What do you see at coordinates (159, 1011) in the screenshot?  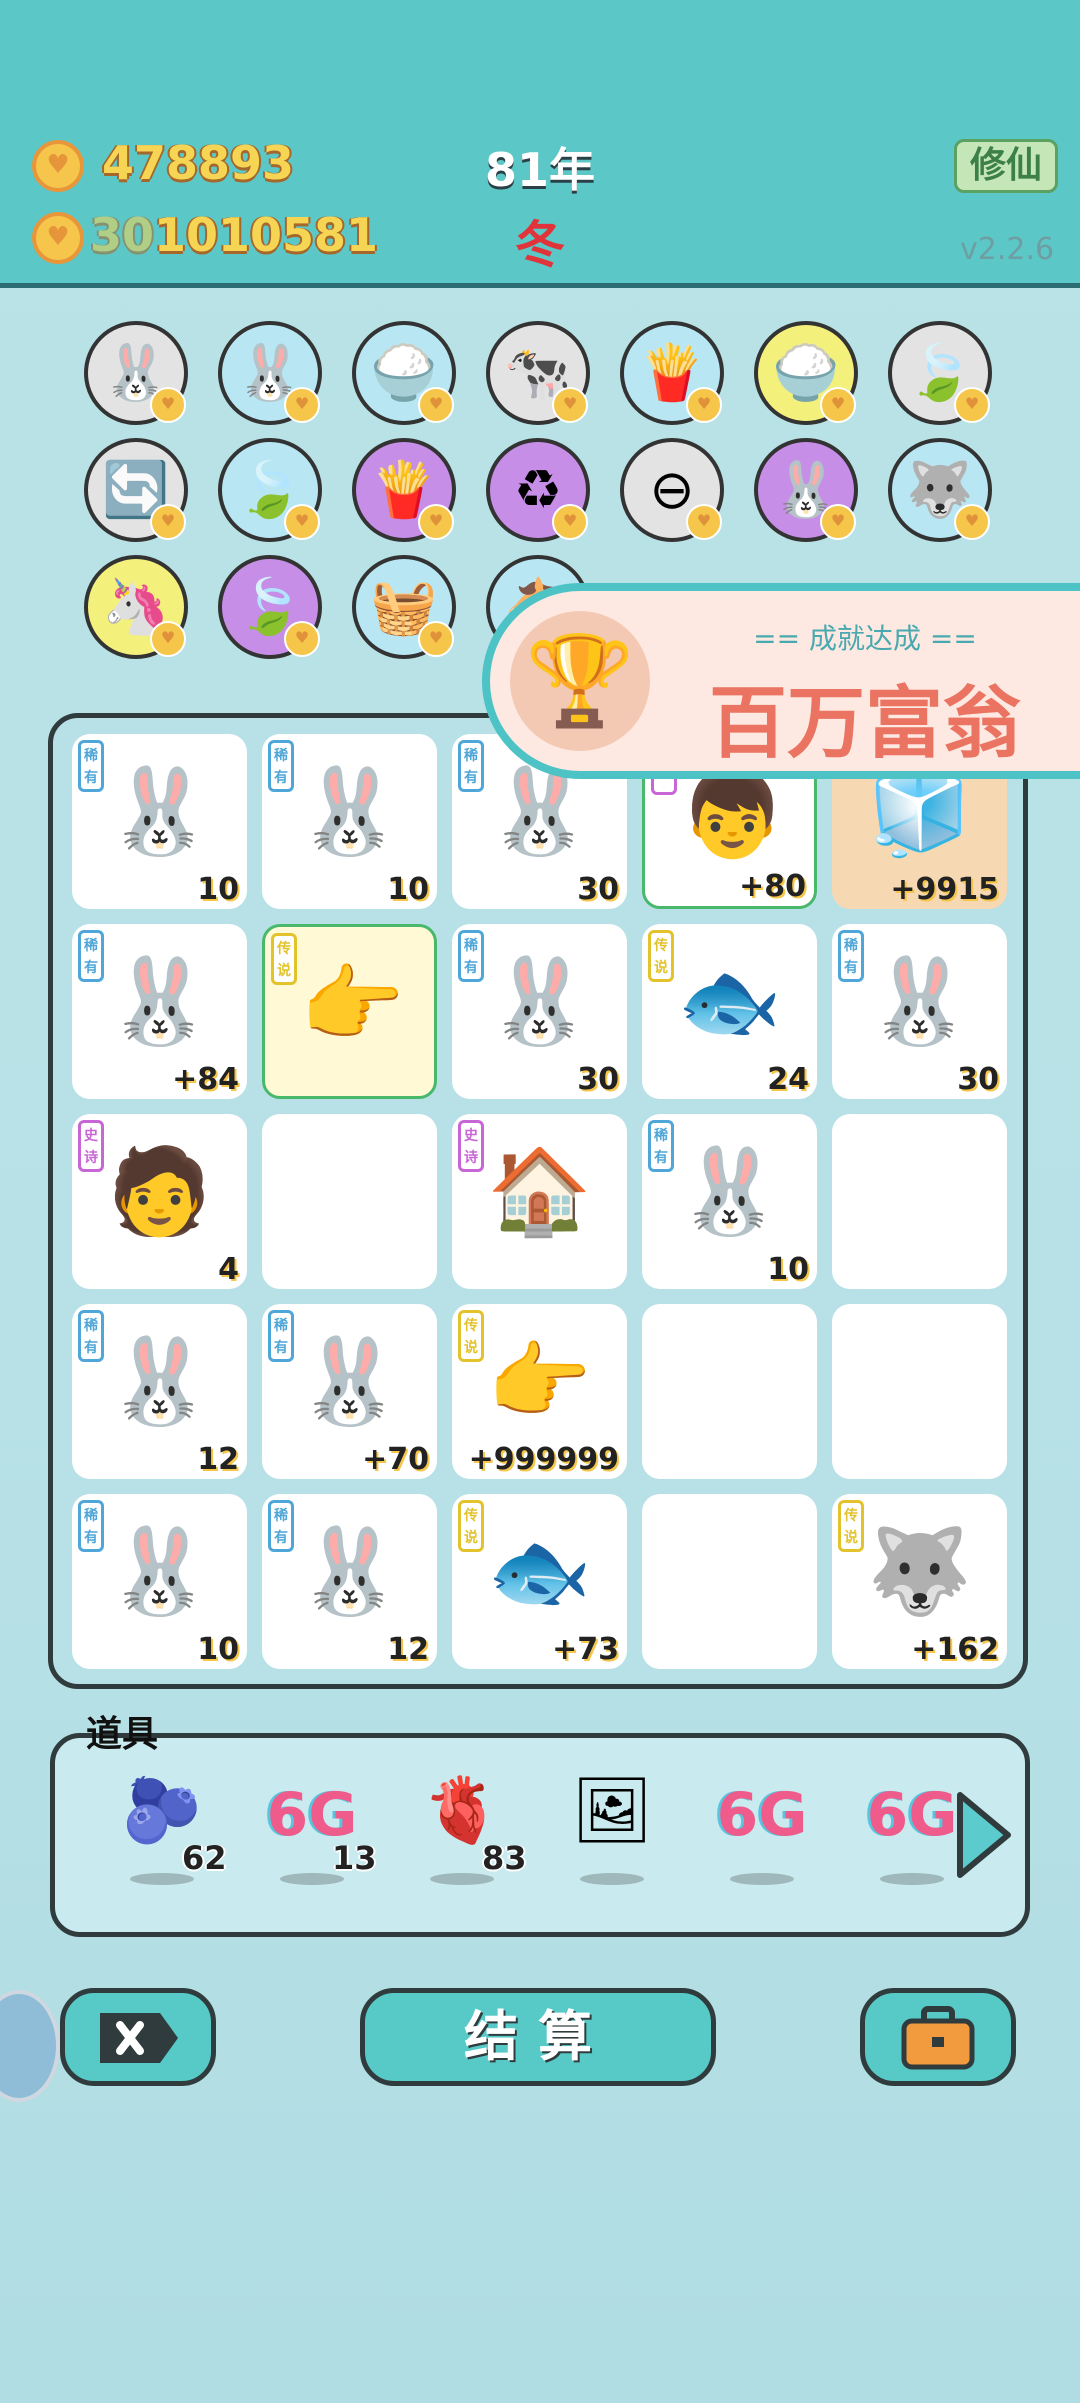 I see `board-cell: 稀有 🐰 +84` at bounding box center [159, 1011].